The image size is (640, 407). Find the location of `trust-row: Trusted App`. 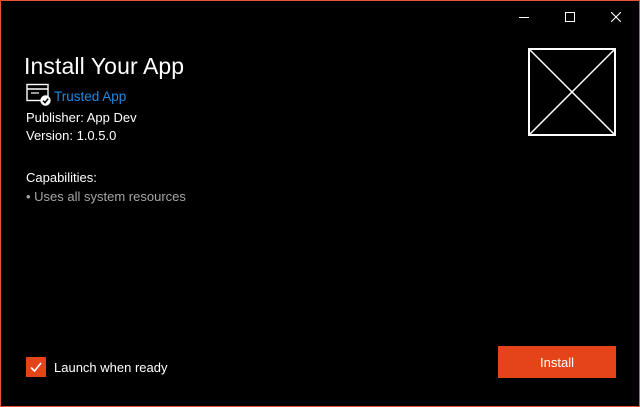

trust-row: Trusted App is located at coordinates (76, 95).